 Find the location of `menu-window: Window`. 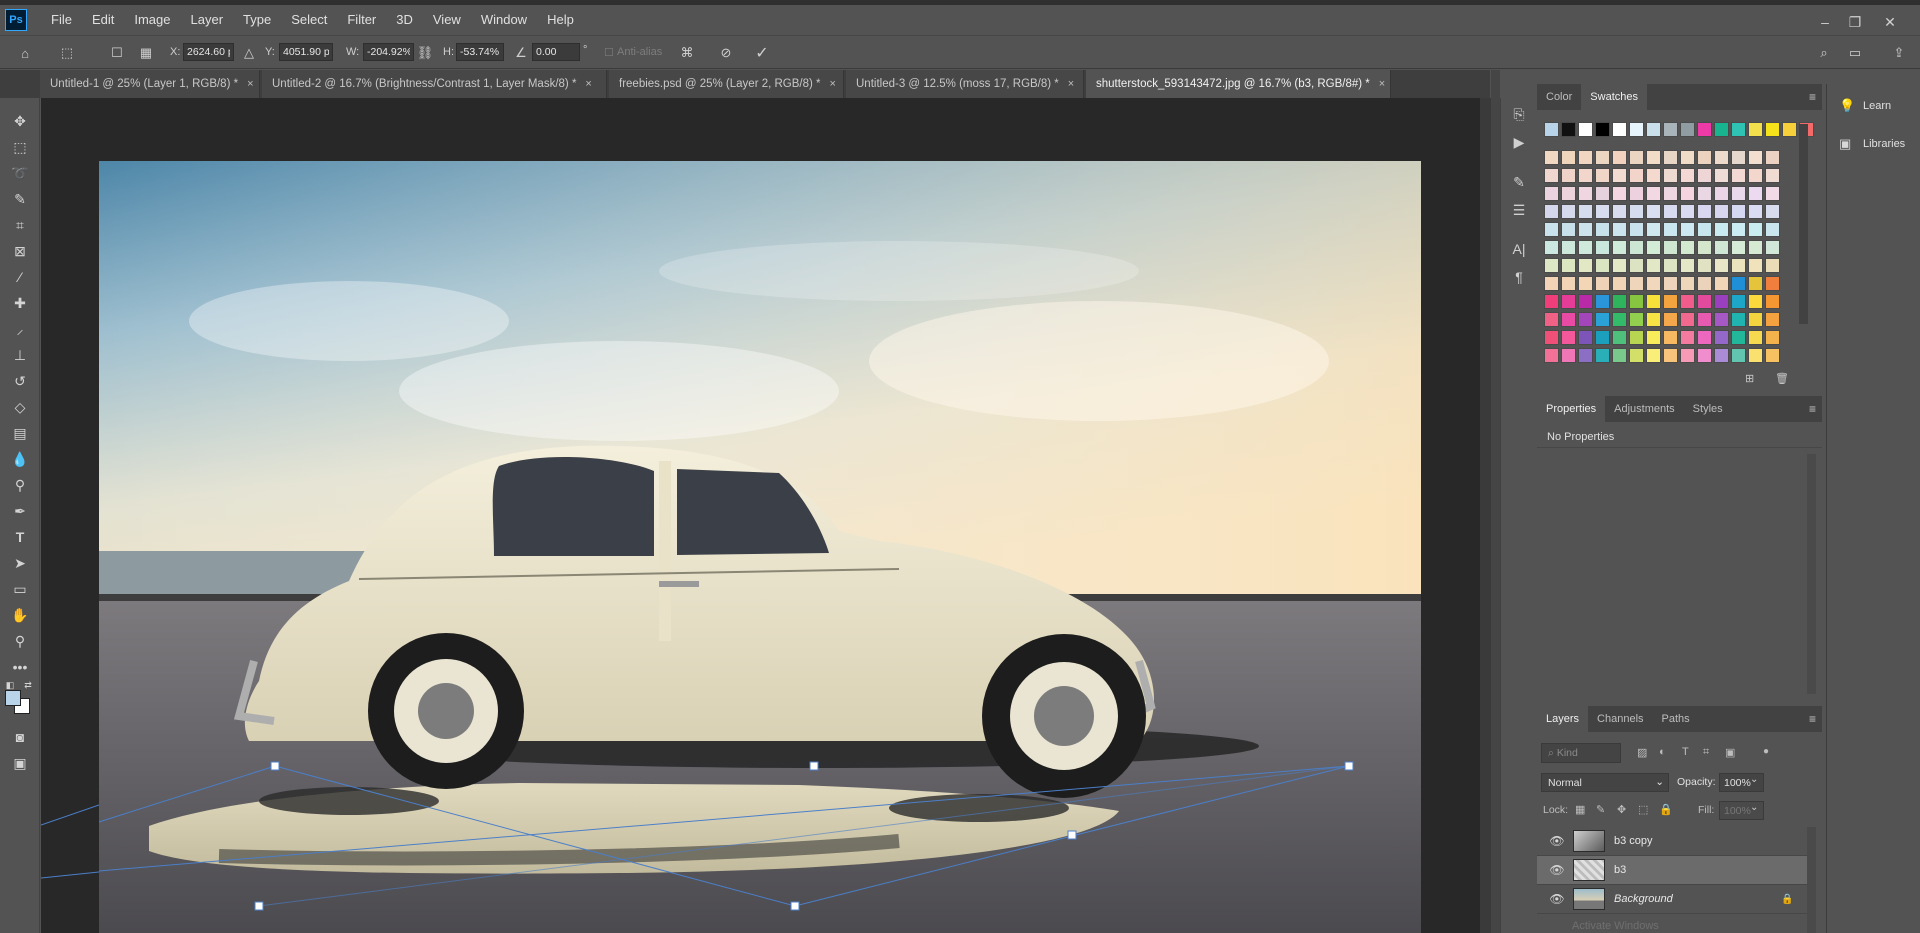

menu-window: Window is located at coordinates (504, 20).